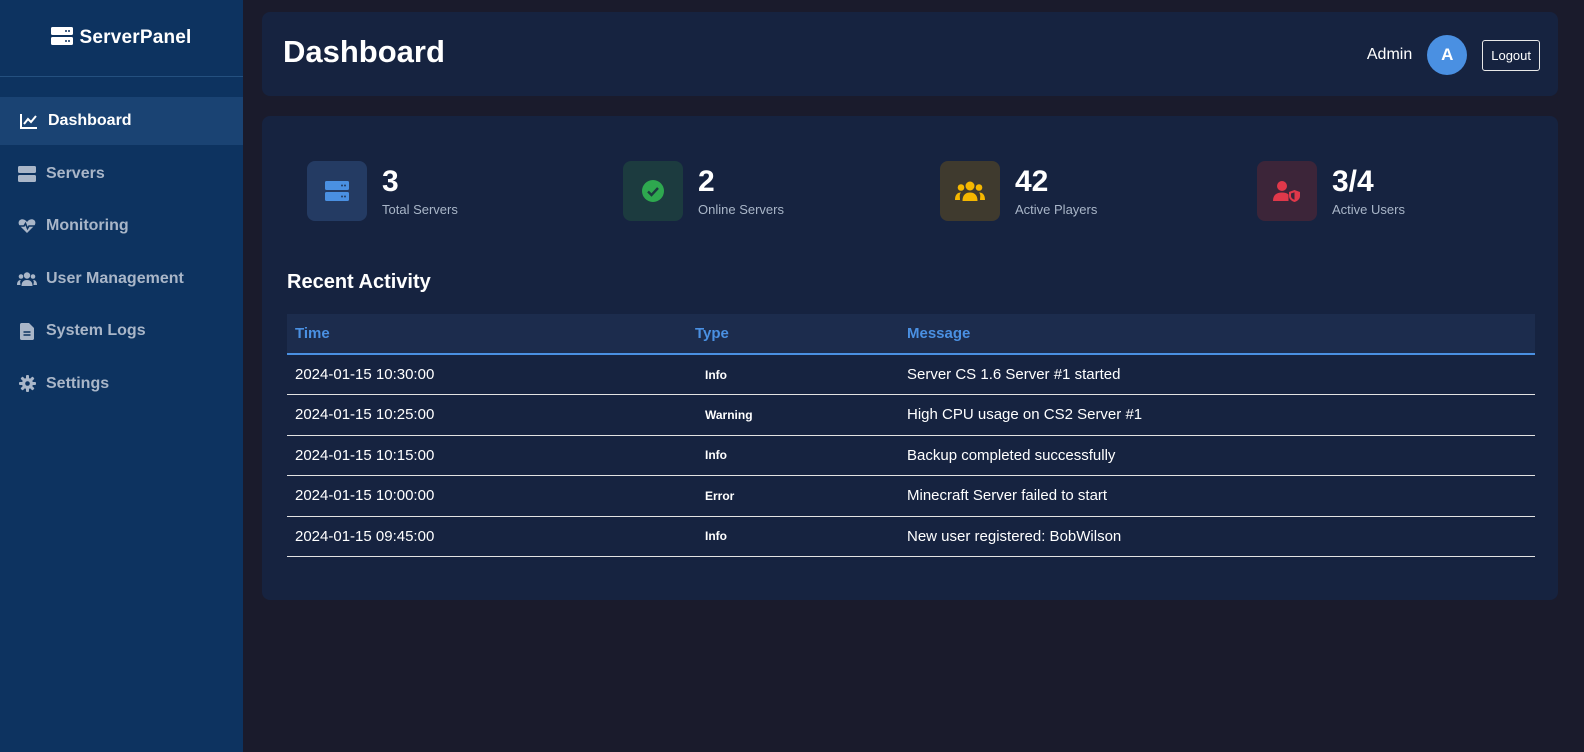  I want to click on sidebar-item-user-management: User Management, so click(121, 279).